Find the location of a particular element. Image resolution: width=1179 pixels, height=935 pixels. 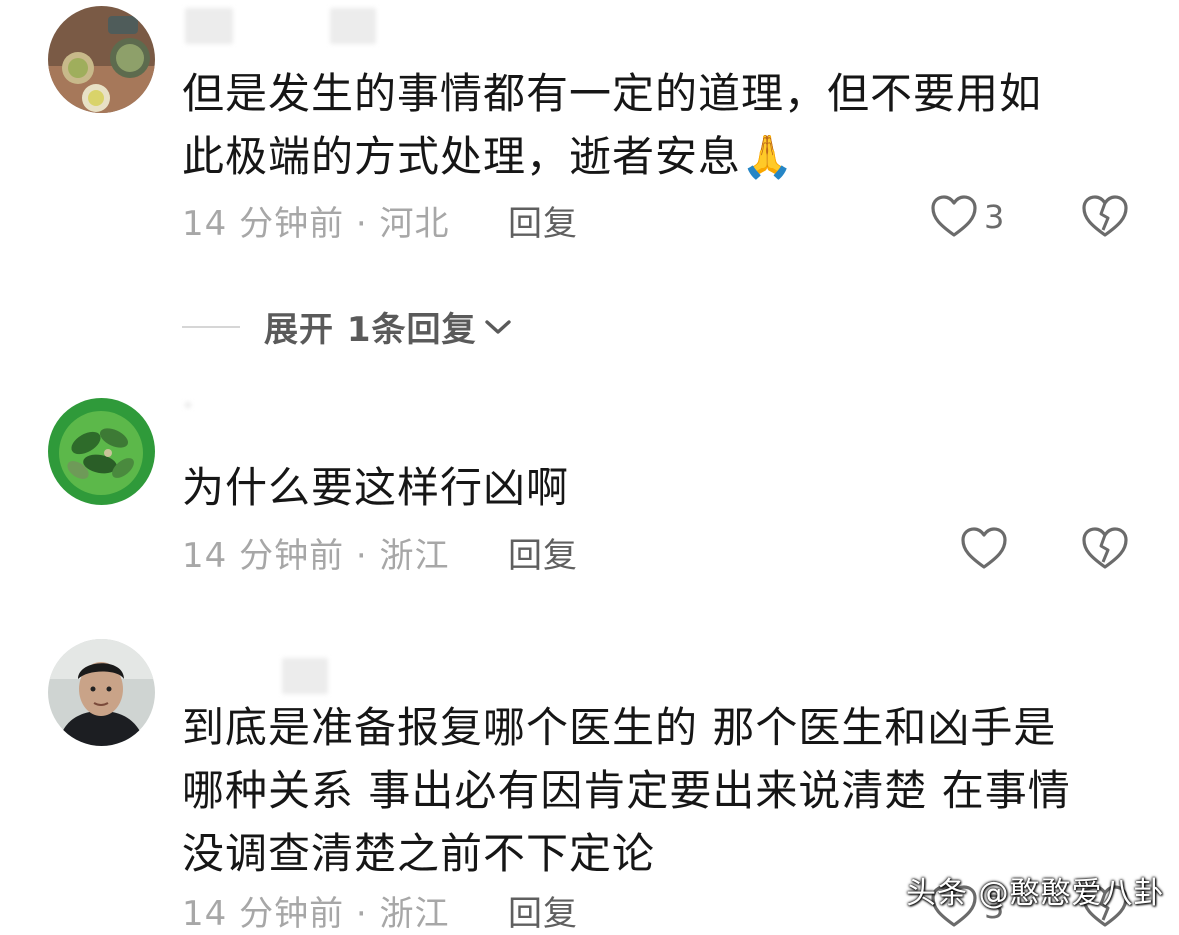

leaves-avatar-icon is located at coordinates (101, 451).